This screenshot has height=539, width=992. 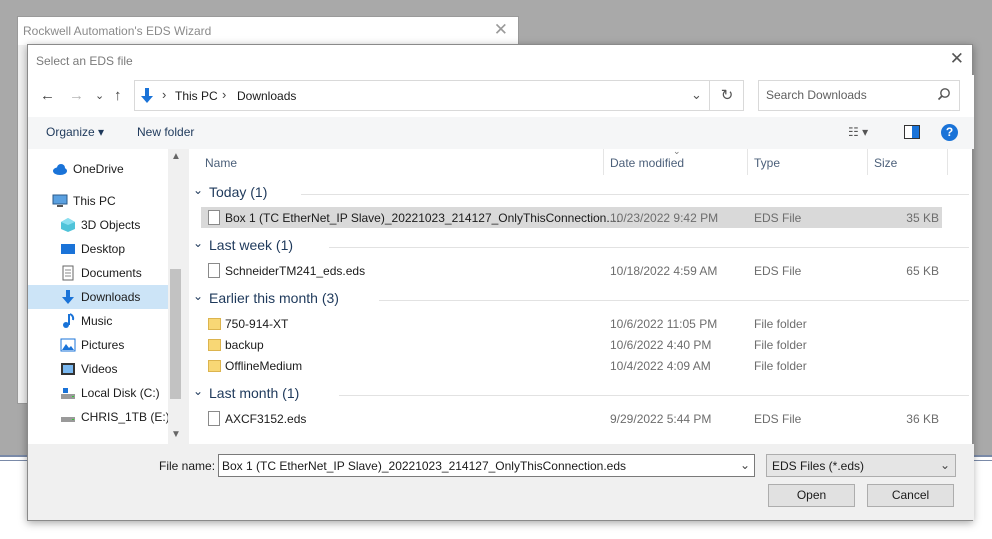 What do you see at coordinates (922, 271) in the screenshot?
I see `file-size: 65 KB` at bounding box center [922, 271].